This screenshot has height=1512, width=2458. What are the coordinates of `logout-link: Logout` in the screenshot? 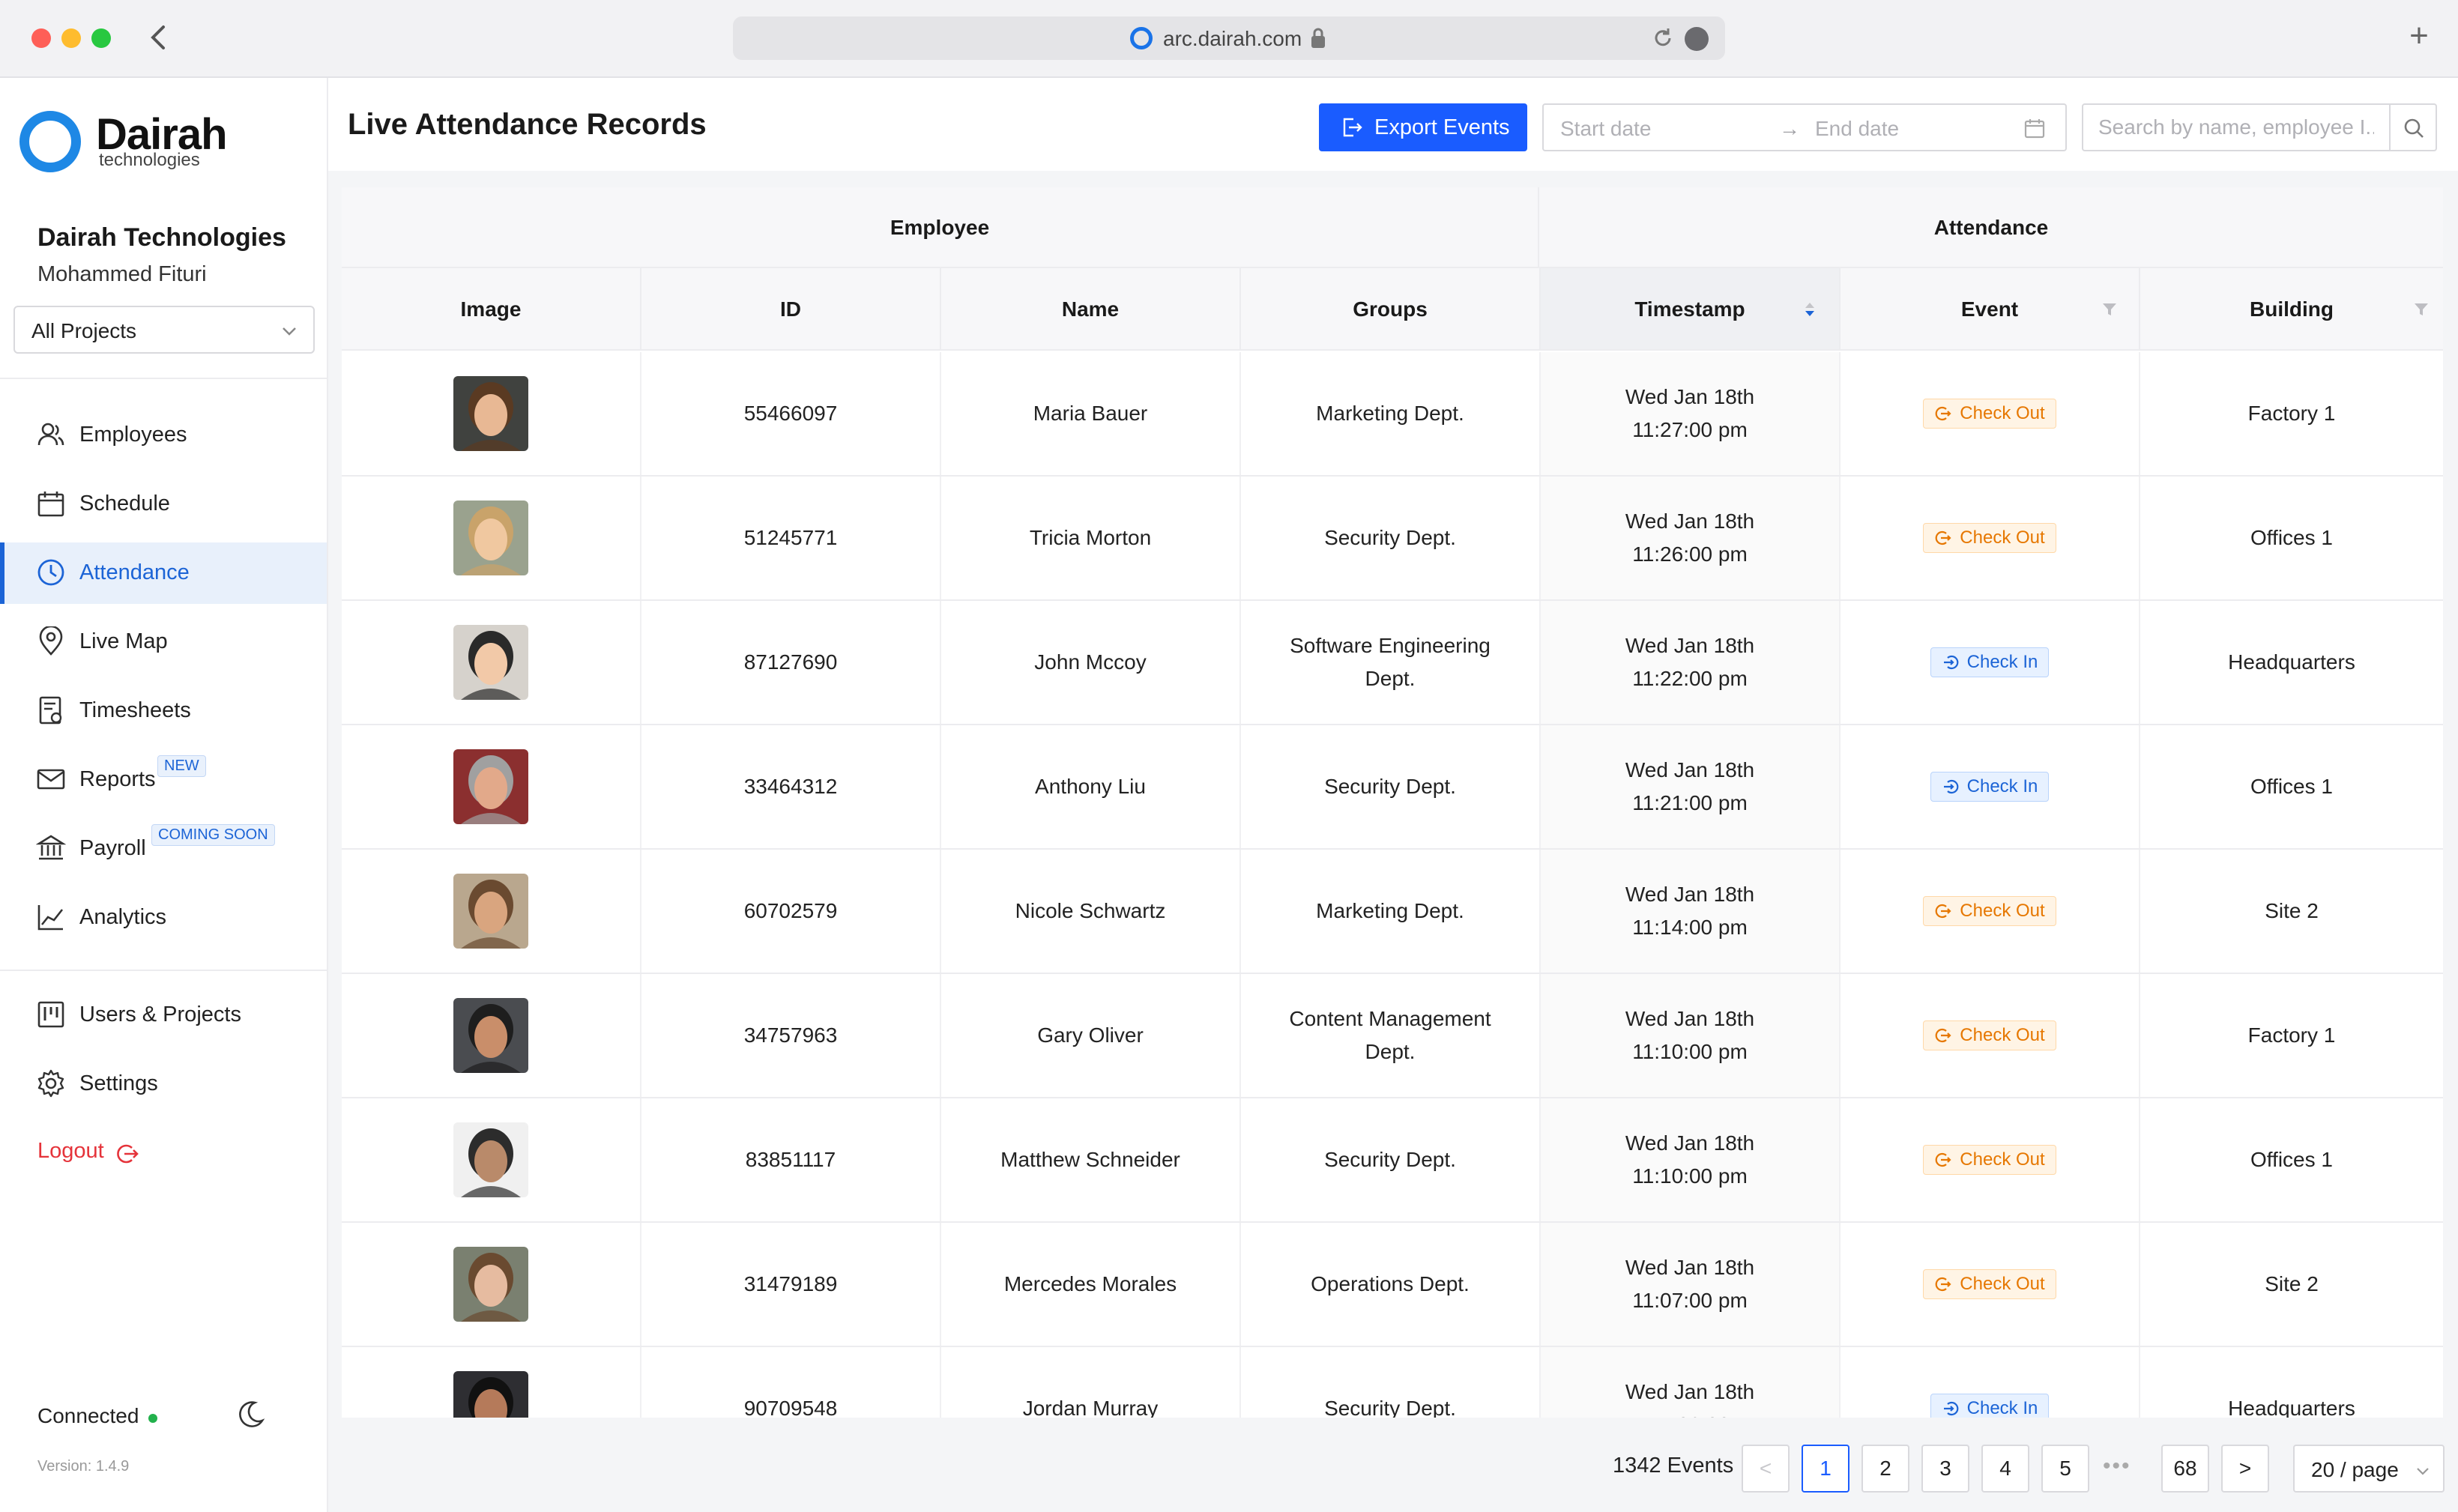 It's located at (70, 1151).